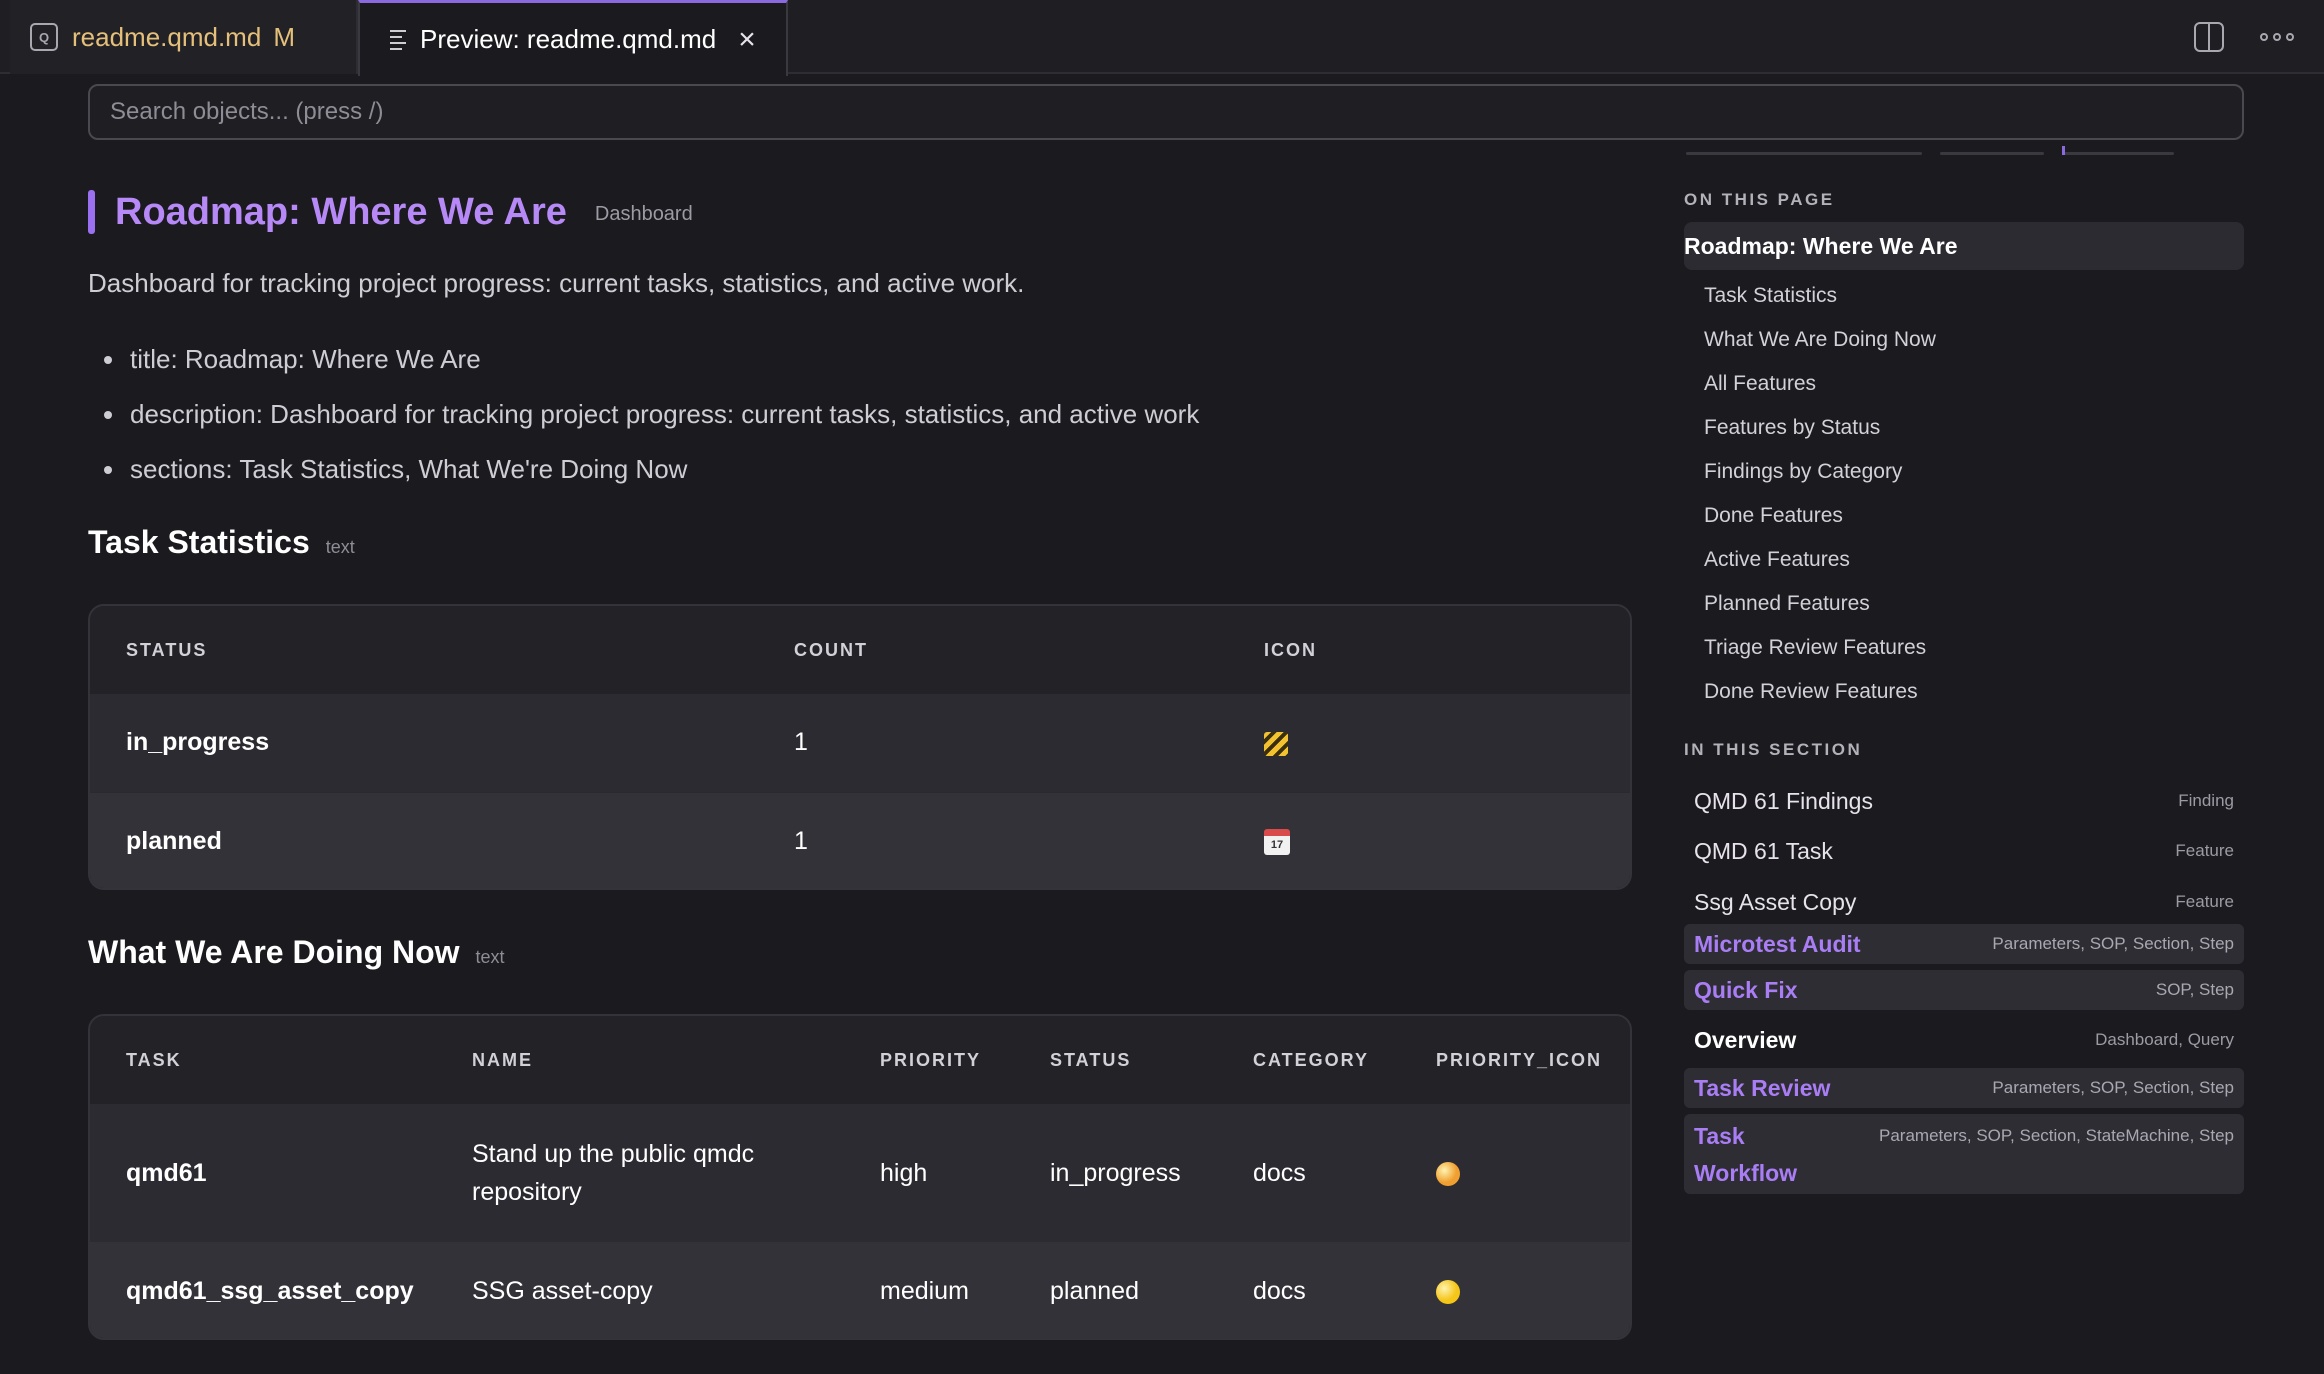  What do you see at coordinates (1773, 749) in the screenshot?
I see `in-this-section-label: IN THIS SECTION` at bounding box center [1773, 749].